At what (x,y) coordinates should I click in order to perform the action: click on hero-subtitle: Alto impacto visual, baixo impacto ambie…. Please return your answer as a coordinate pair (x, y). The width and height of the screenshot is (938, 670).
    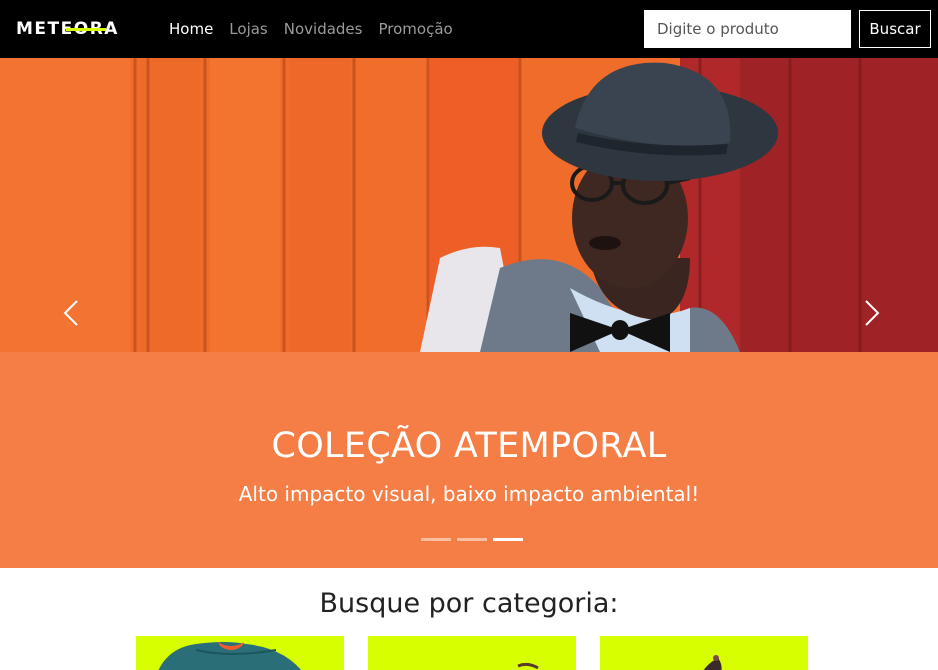
    Looking at the image, I should click on (469, 494).